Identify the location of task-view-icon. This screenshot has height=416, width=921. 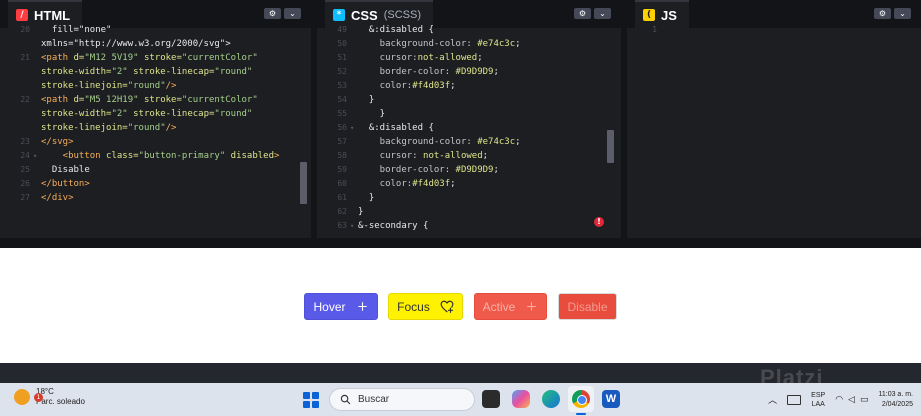
(491, 399).